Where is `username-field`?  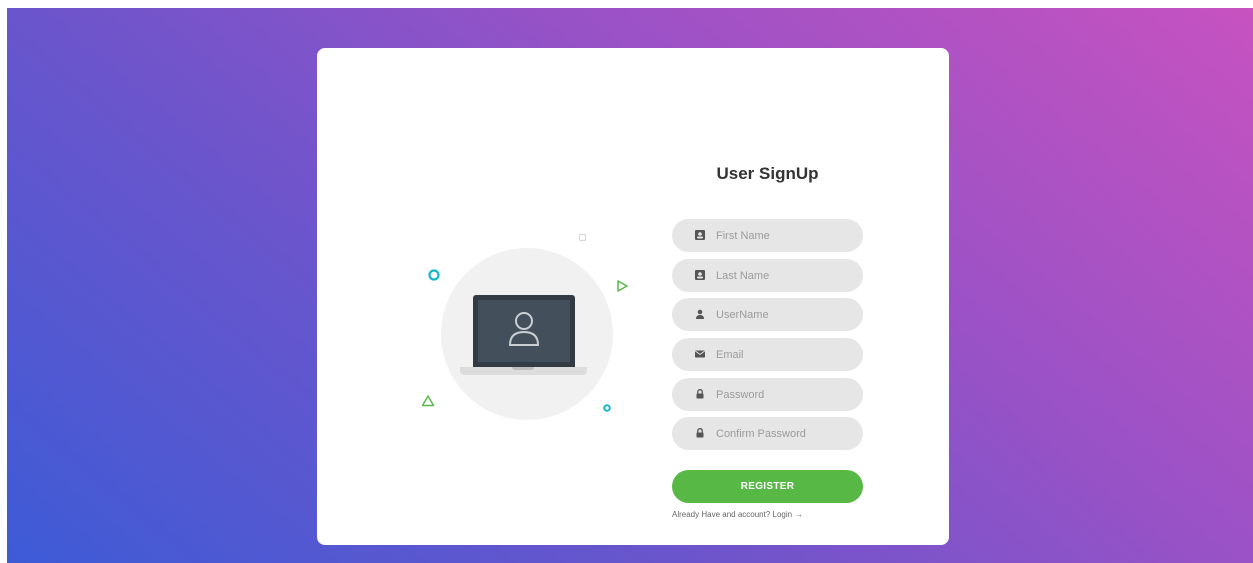
username-field is located at coordinates (767, 314).